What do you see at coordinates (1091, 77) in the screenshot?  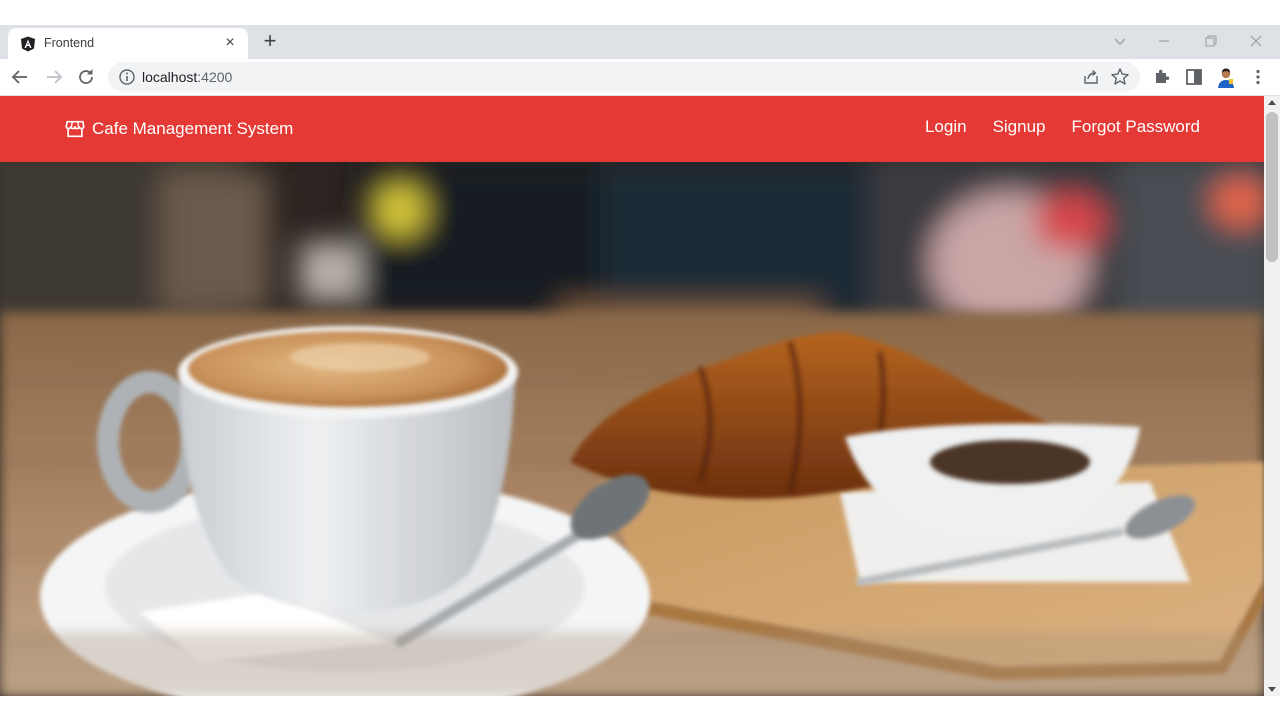 I see `share-icon` at bounding box center [1091, 77].